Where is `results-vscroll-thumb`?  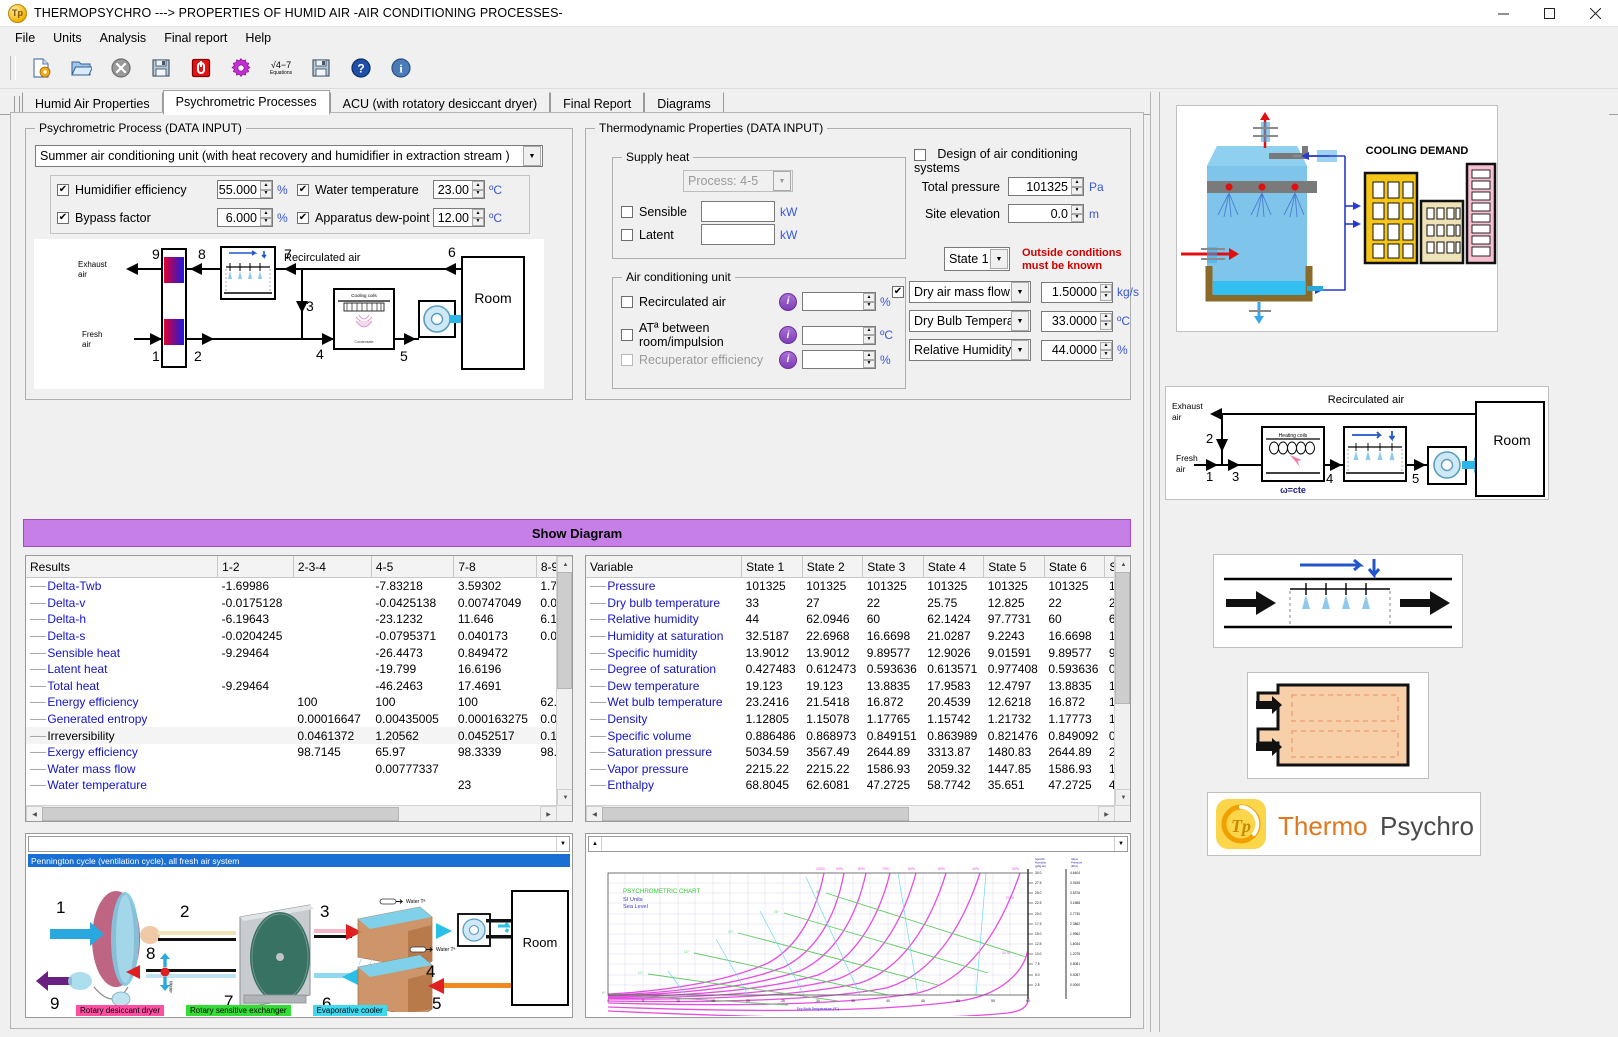
results-vscroll-thumb is located at coordinates (564, 630).